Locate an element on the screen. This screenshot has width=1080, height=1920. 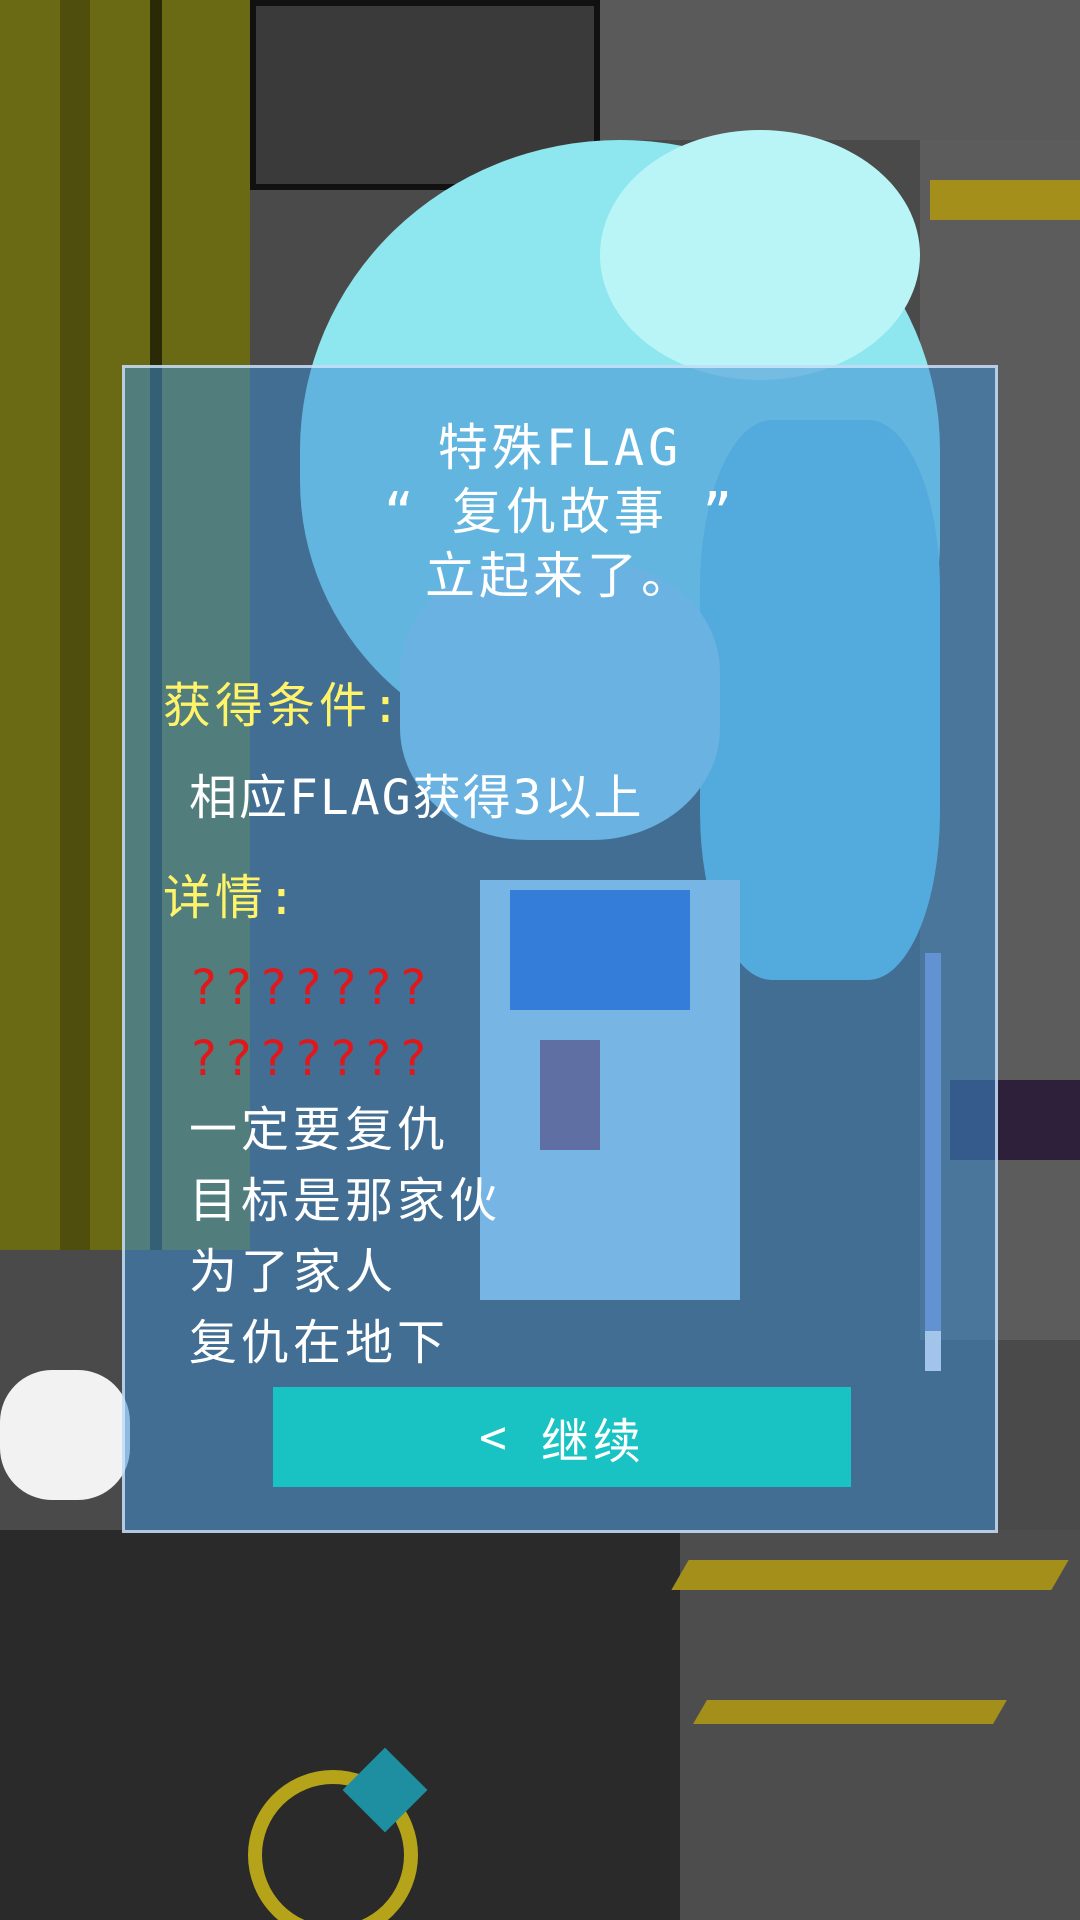
details-scrollbar is located at coordinates (933, 1162).